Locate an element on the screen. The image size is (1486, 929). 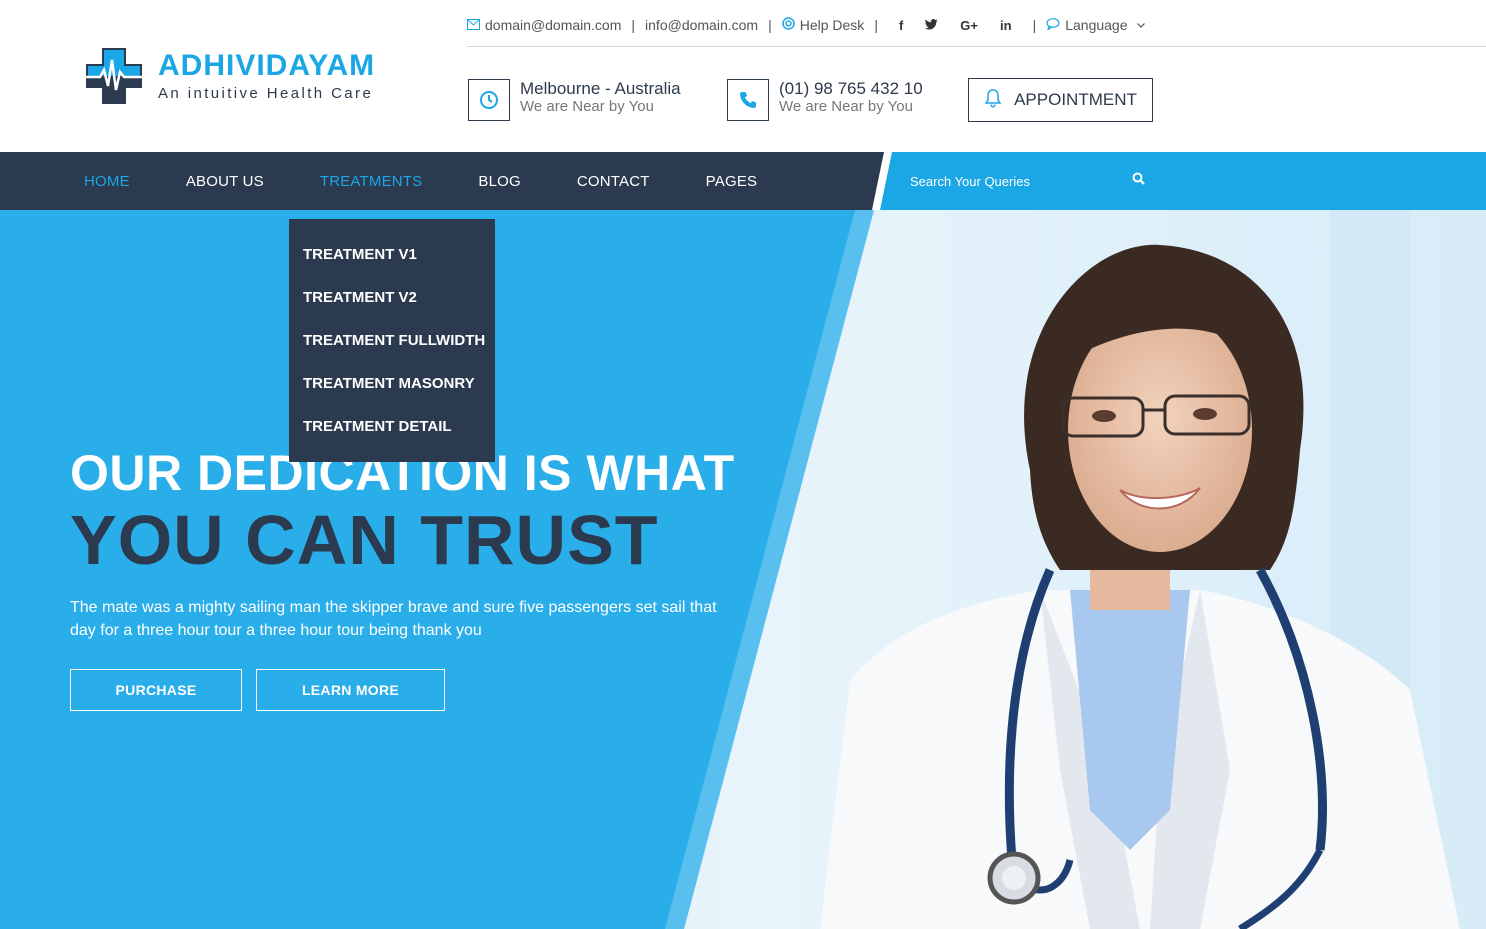
search-icon is located at coordinates (1138, 181).